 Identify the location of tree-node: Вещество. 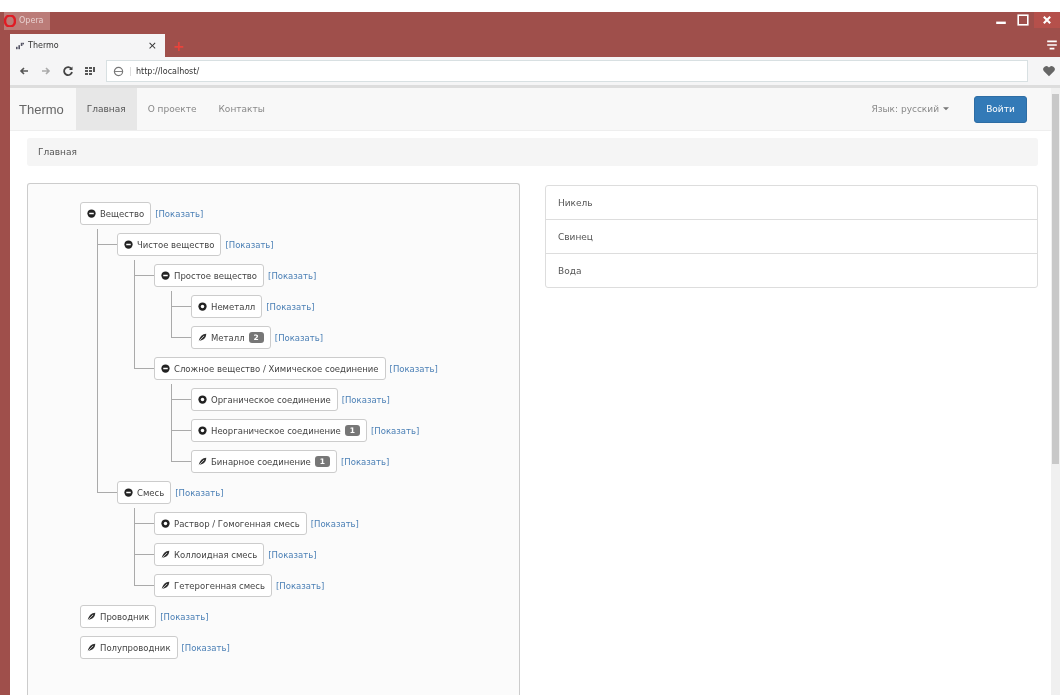
(116, 213).